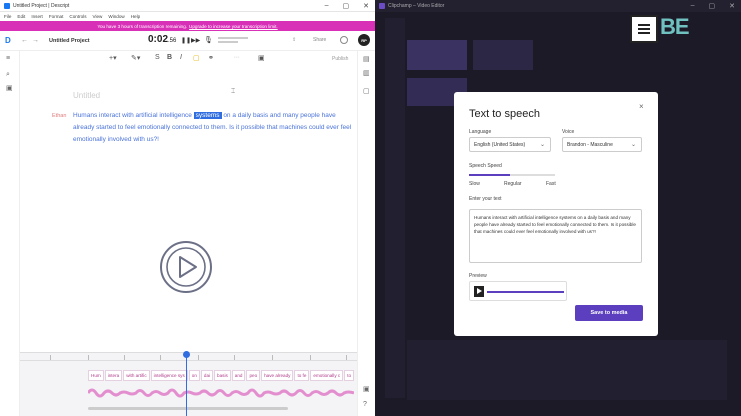 Image resolution: width=741 pixels, height=416 pixels. What do you see at coordinates (641, 106) in the screenshot?
I see `close-icon: ×` at bounding box center [641, 106].